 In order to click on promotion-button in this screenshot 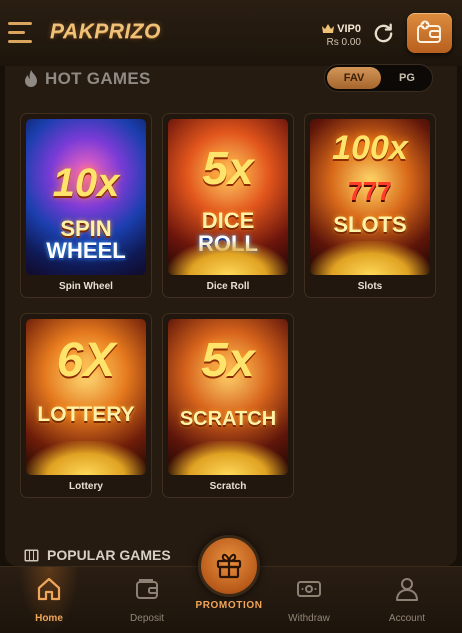, I will do `click(229, 566)`.